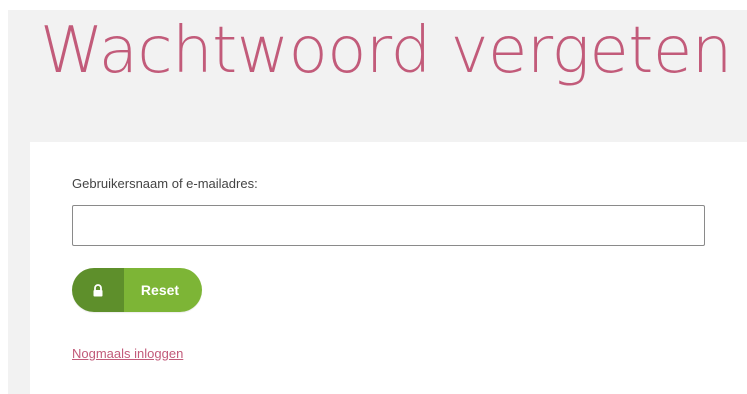  I want to click on left-gutter, so click(19, 268).